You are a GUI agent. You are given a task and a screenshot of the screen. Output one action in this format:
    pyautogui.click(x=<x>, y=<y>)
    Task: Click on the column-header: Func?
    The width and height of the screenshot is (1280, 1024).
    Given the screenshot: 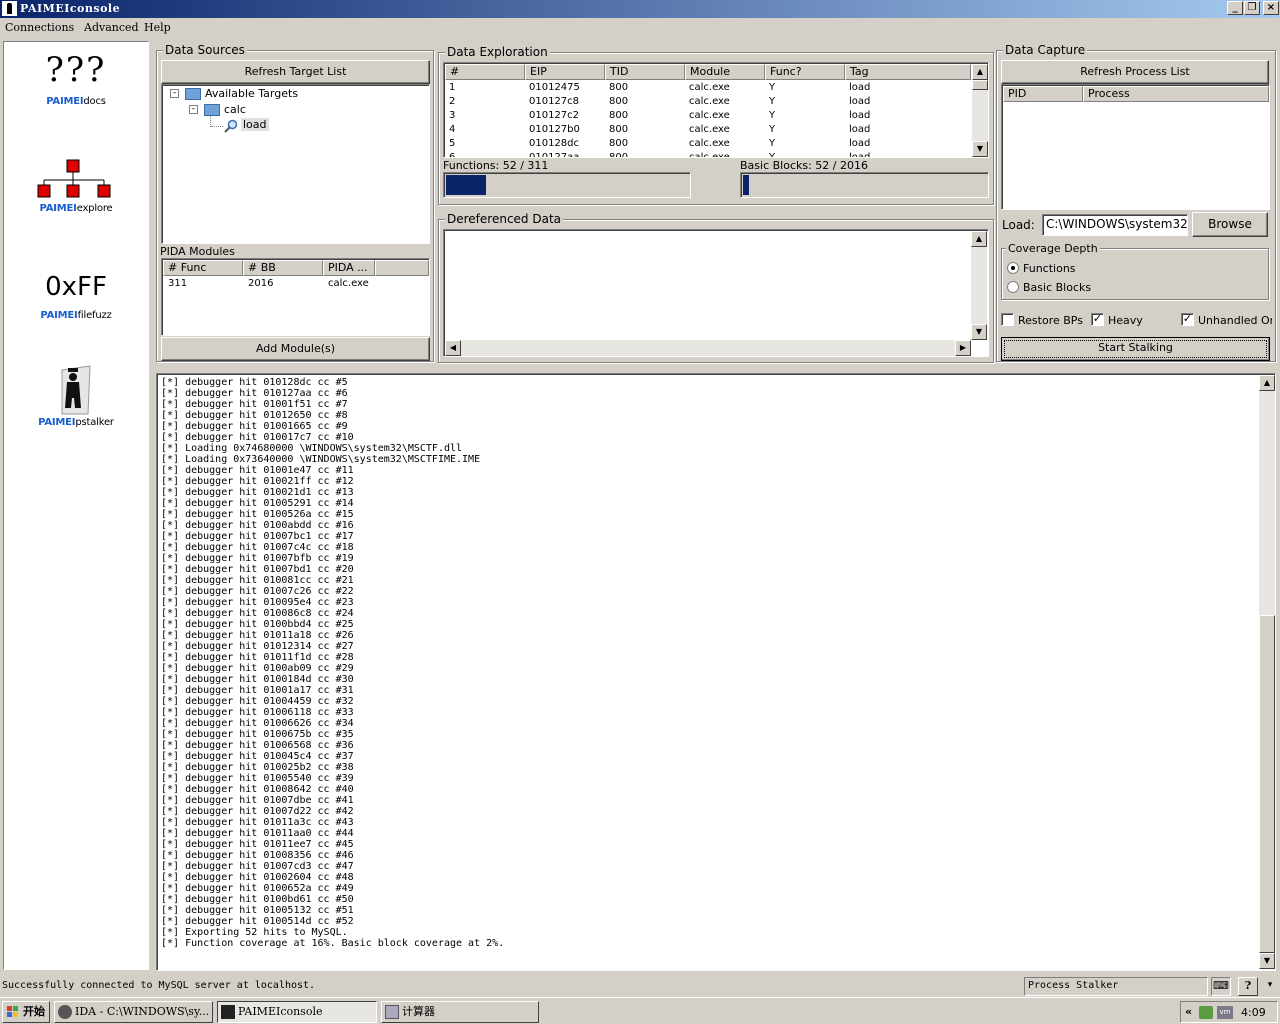 What is the action you would take?
    pyautogui.click(x=805, y=72)
    